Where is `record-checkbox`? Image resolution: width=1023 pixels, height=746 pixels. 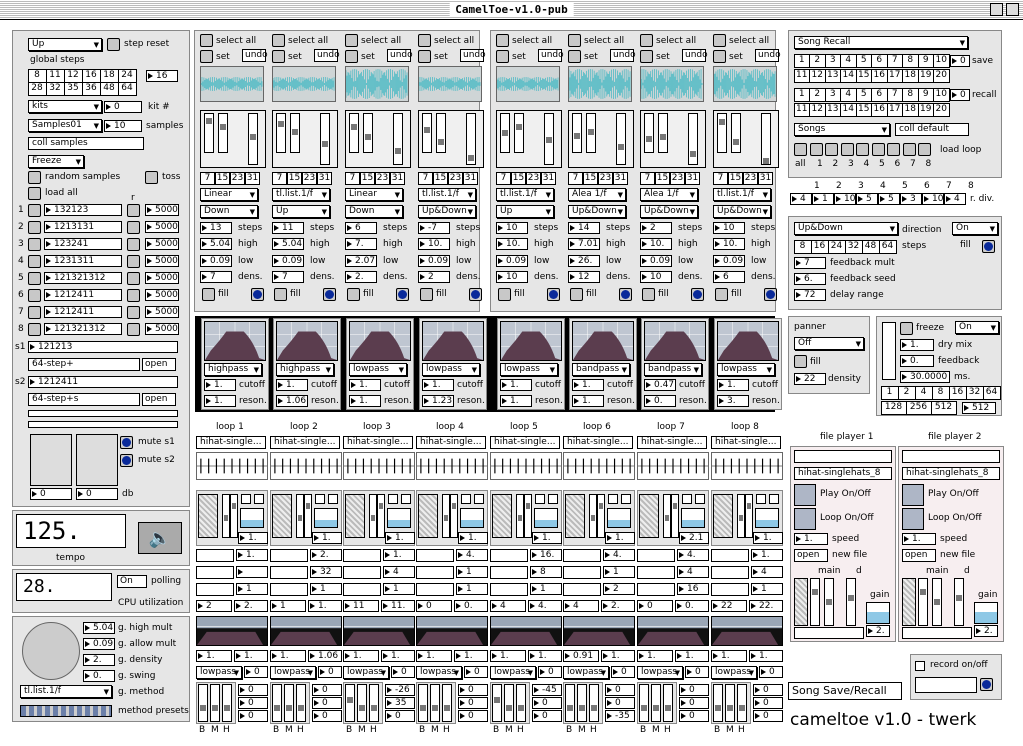
record-checkbox is located at coordinates (920, 666).